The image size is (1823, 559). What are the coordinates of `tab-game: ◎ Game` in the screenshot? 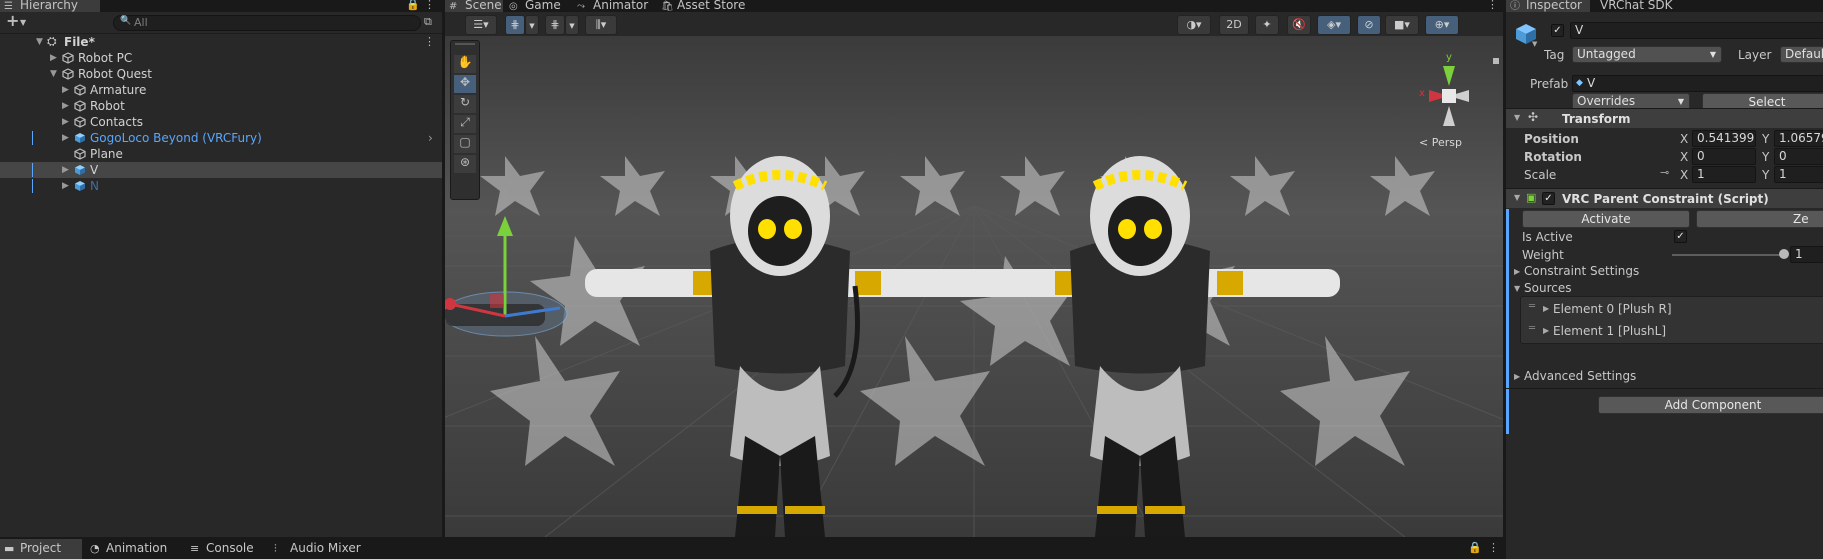 It's located at (538, 6).